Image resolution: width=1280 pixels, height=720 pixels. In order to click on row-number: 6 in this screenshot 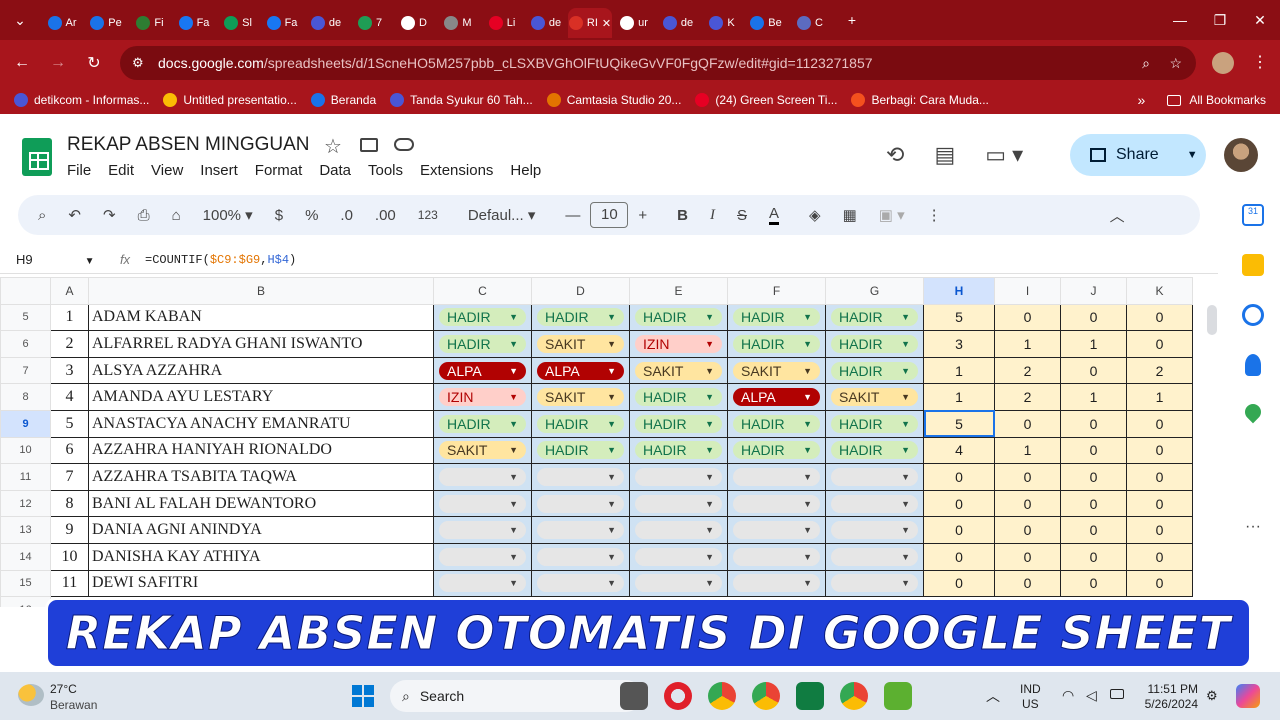, I will do `click(25, 344)`.